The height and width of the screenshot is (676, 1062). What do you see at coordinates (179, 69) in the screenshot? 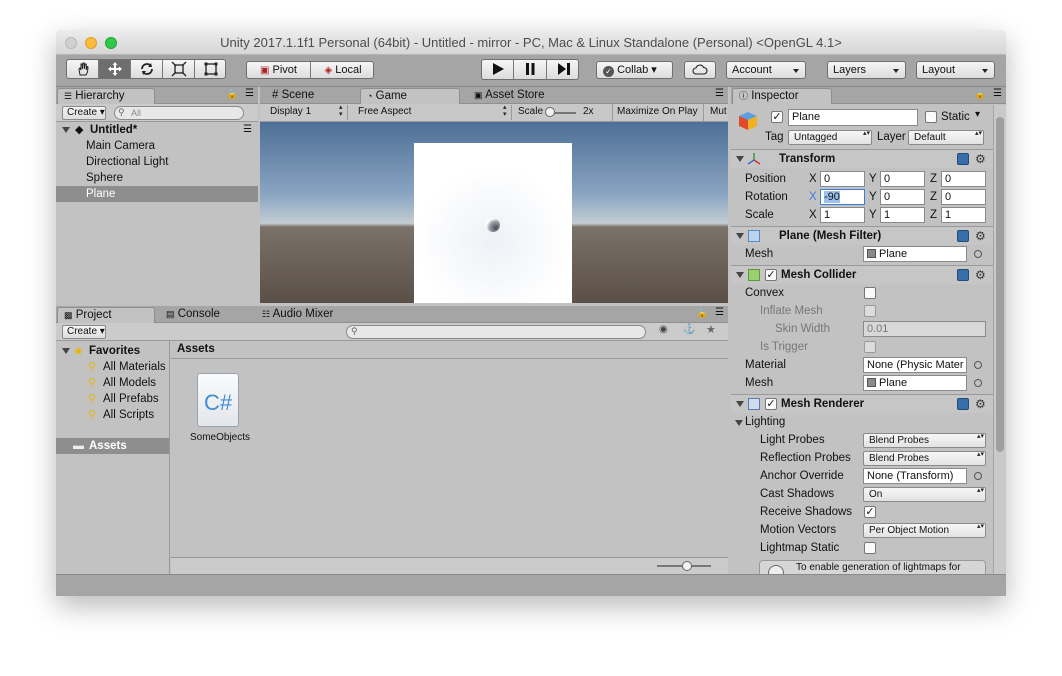
I see `scale-tool-button` at bounding box center [179, 69].